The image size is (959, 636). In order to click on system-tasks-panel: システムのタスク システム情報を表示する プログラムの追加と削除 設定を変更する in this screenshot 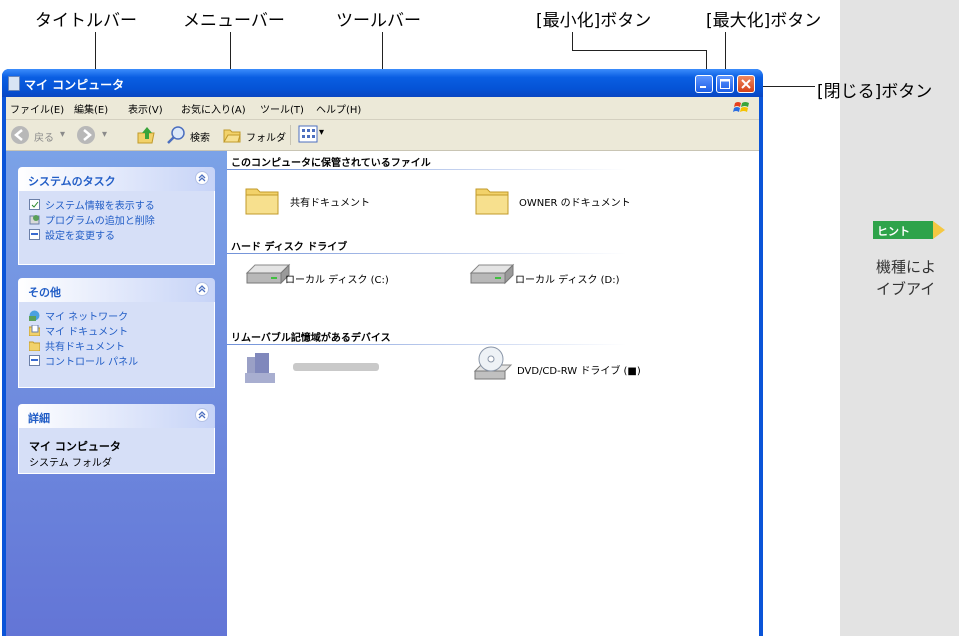, I will do `click(116, 216)`.